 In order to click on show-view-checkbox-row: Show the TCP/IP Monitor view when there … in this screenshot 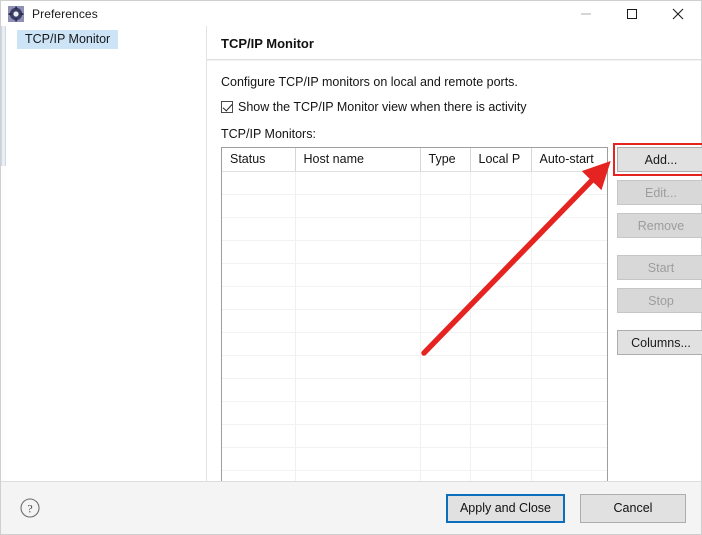, I will do `click(461, 107)`.